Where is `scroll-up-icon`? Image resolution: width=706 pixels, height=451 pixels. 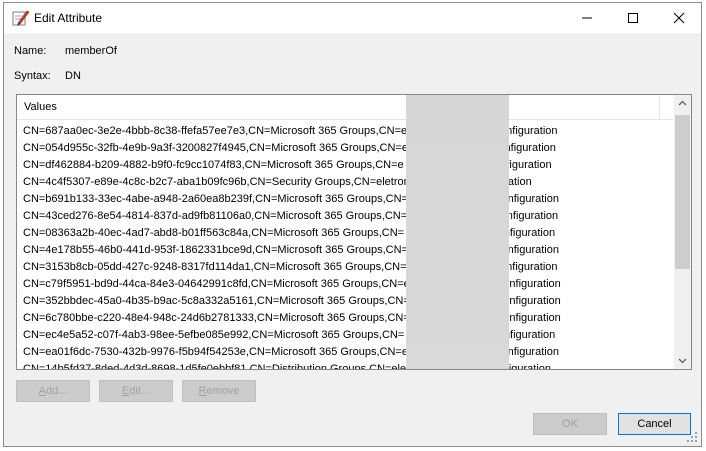
scroll-up-icon is located at coordinates (682, 103).